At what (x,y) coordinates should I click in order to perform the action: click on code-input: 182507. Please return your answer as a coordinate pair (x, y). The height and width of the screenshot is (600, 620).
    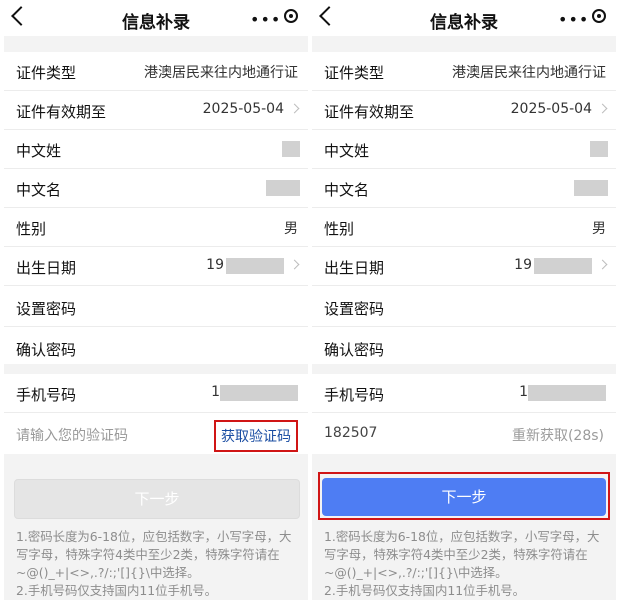
    Looking at the image, I should click on (350, 433).